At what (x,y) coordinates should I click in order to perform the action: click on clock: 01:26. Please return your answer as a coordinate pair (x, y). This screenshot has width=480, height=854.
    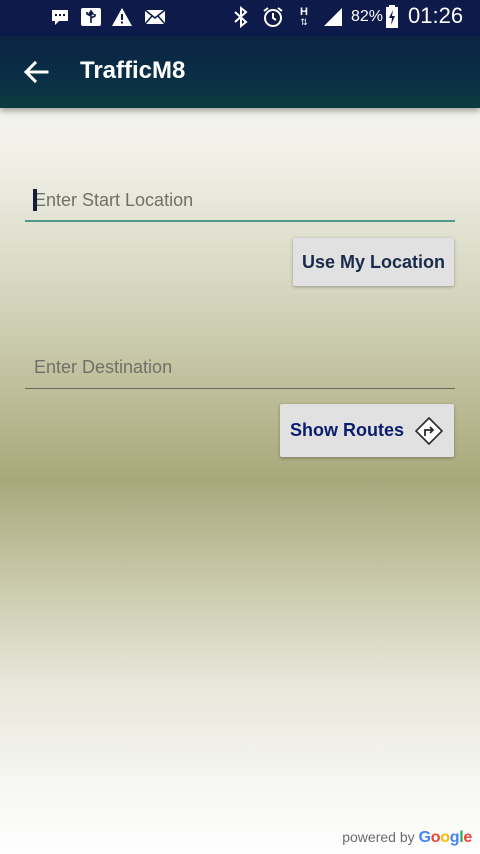
    Looking at the image, I should click on (436, 15).